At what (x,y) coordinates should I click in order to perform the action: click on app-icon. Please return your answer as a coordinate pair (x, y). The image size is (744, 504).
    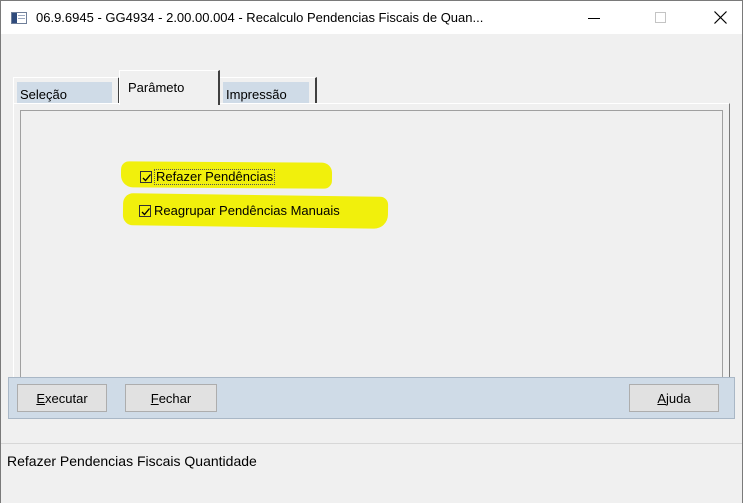
    Looking at the image, I should click on (19, 18).